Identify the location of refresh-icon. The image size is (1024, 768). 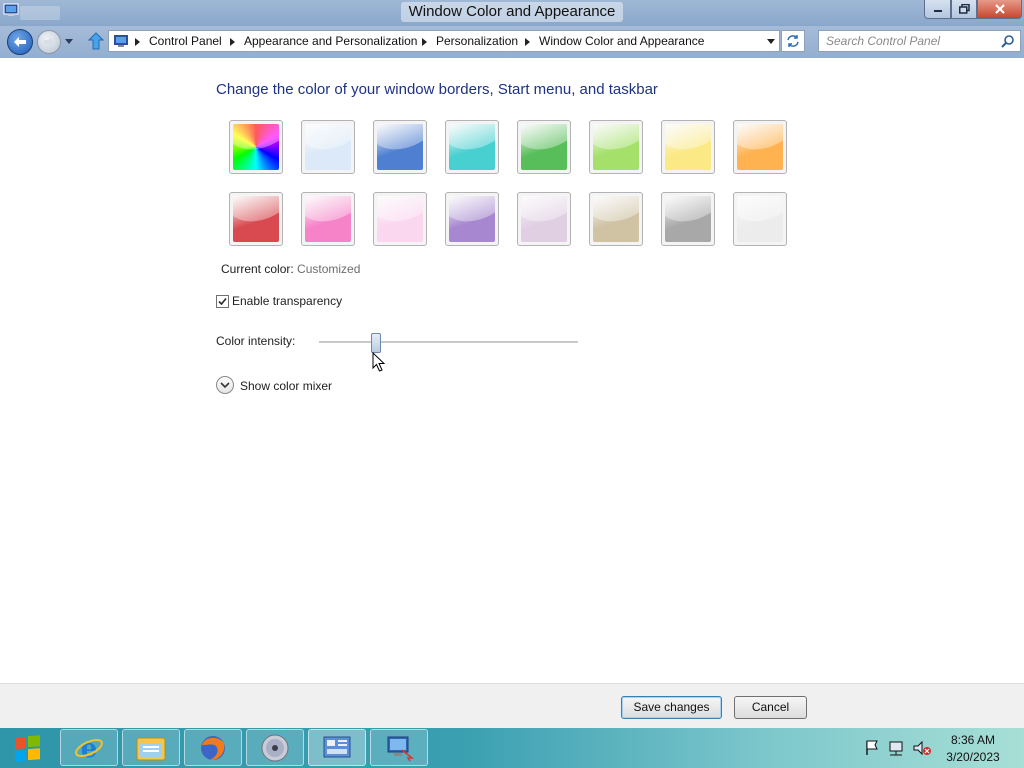
(793, 41).